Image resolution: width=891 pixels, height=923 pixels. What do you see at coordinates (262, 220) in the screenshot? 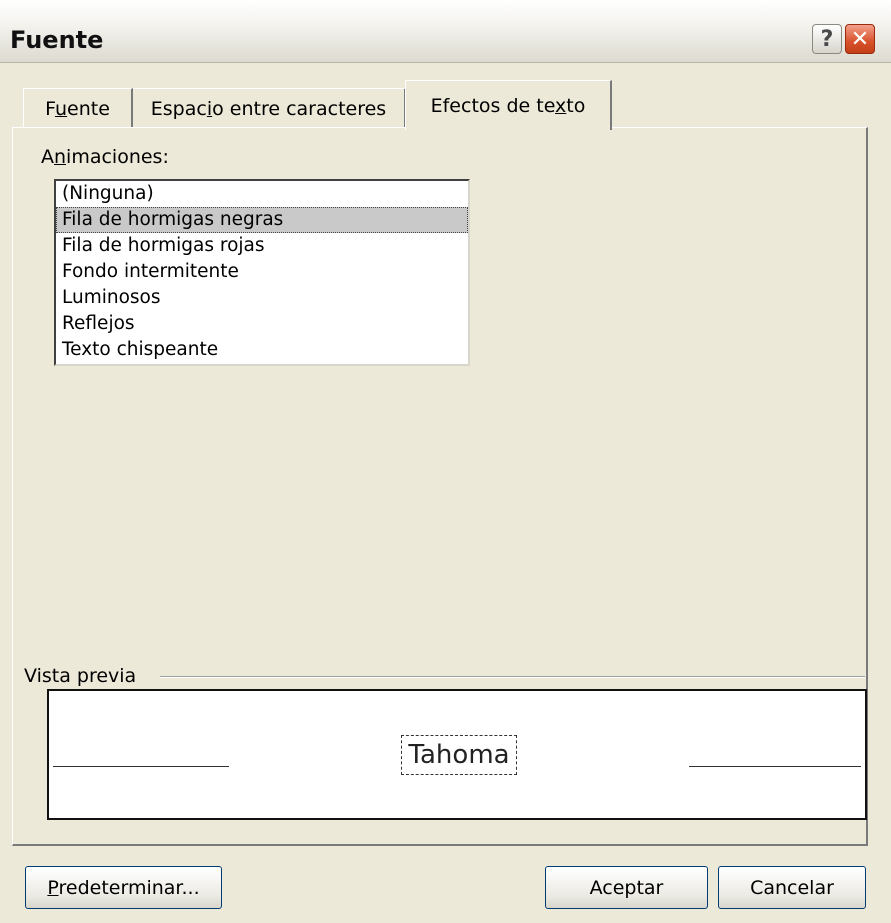
I see `list-item-selected: Fila de hormigas negras` at bounding box center [262, 220].